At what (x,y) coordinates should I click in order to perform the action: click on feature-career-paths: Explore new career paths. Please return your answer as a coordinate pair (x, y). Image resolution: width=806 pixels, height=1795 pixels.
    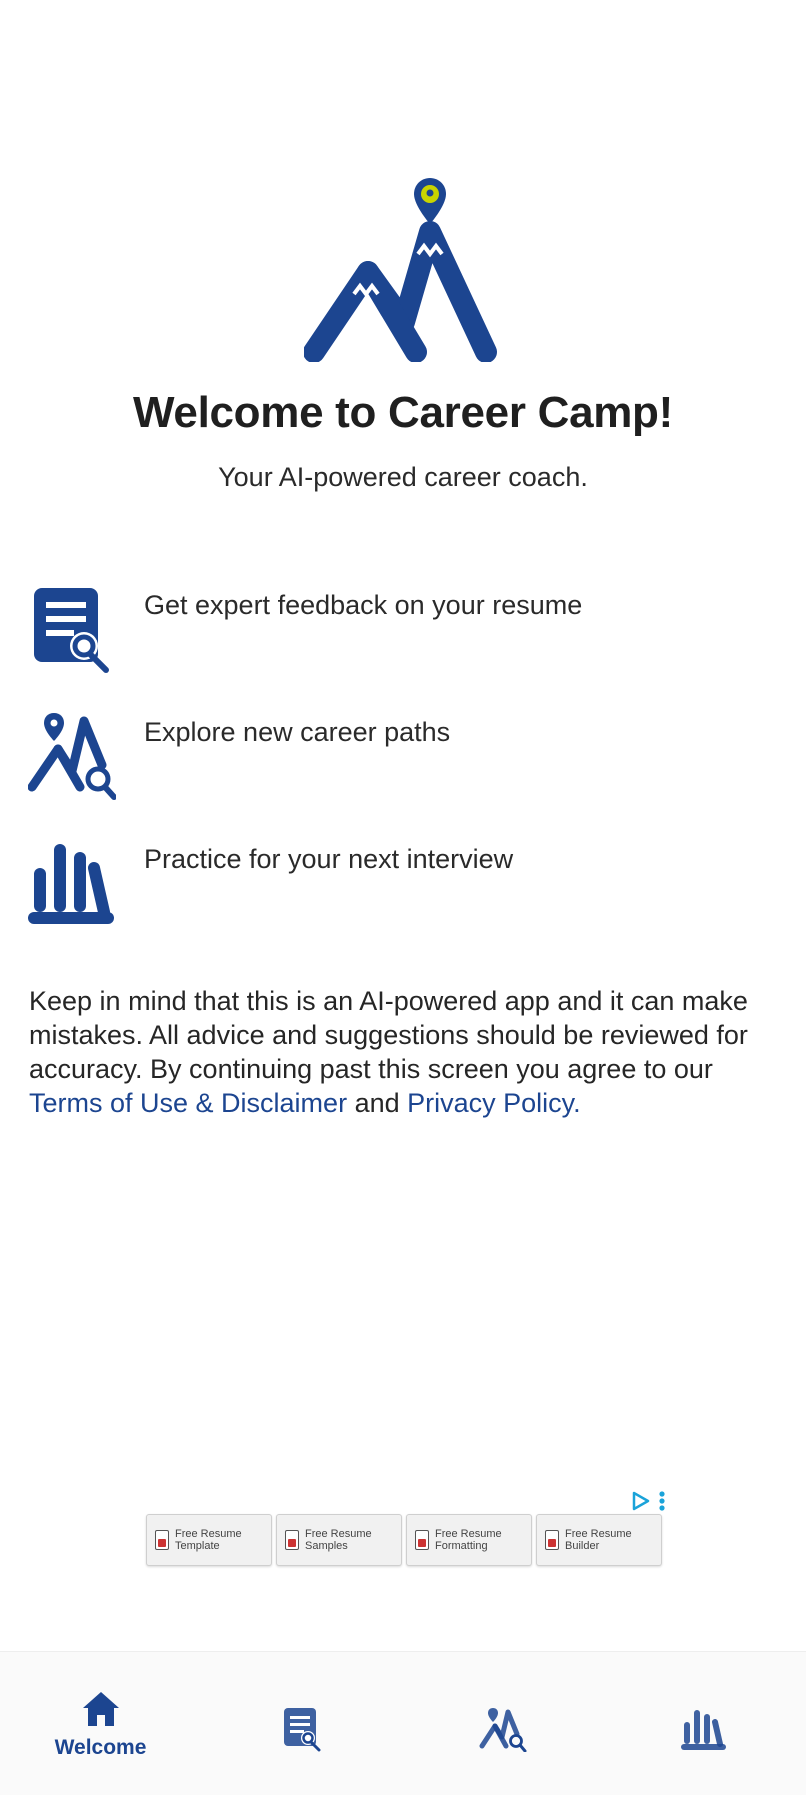
    Looking at the image, I should click on (408, 757).